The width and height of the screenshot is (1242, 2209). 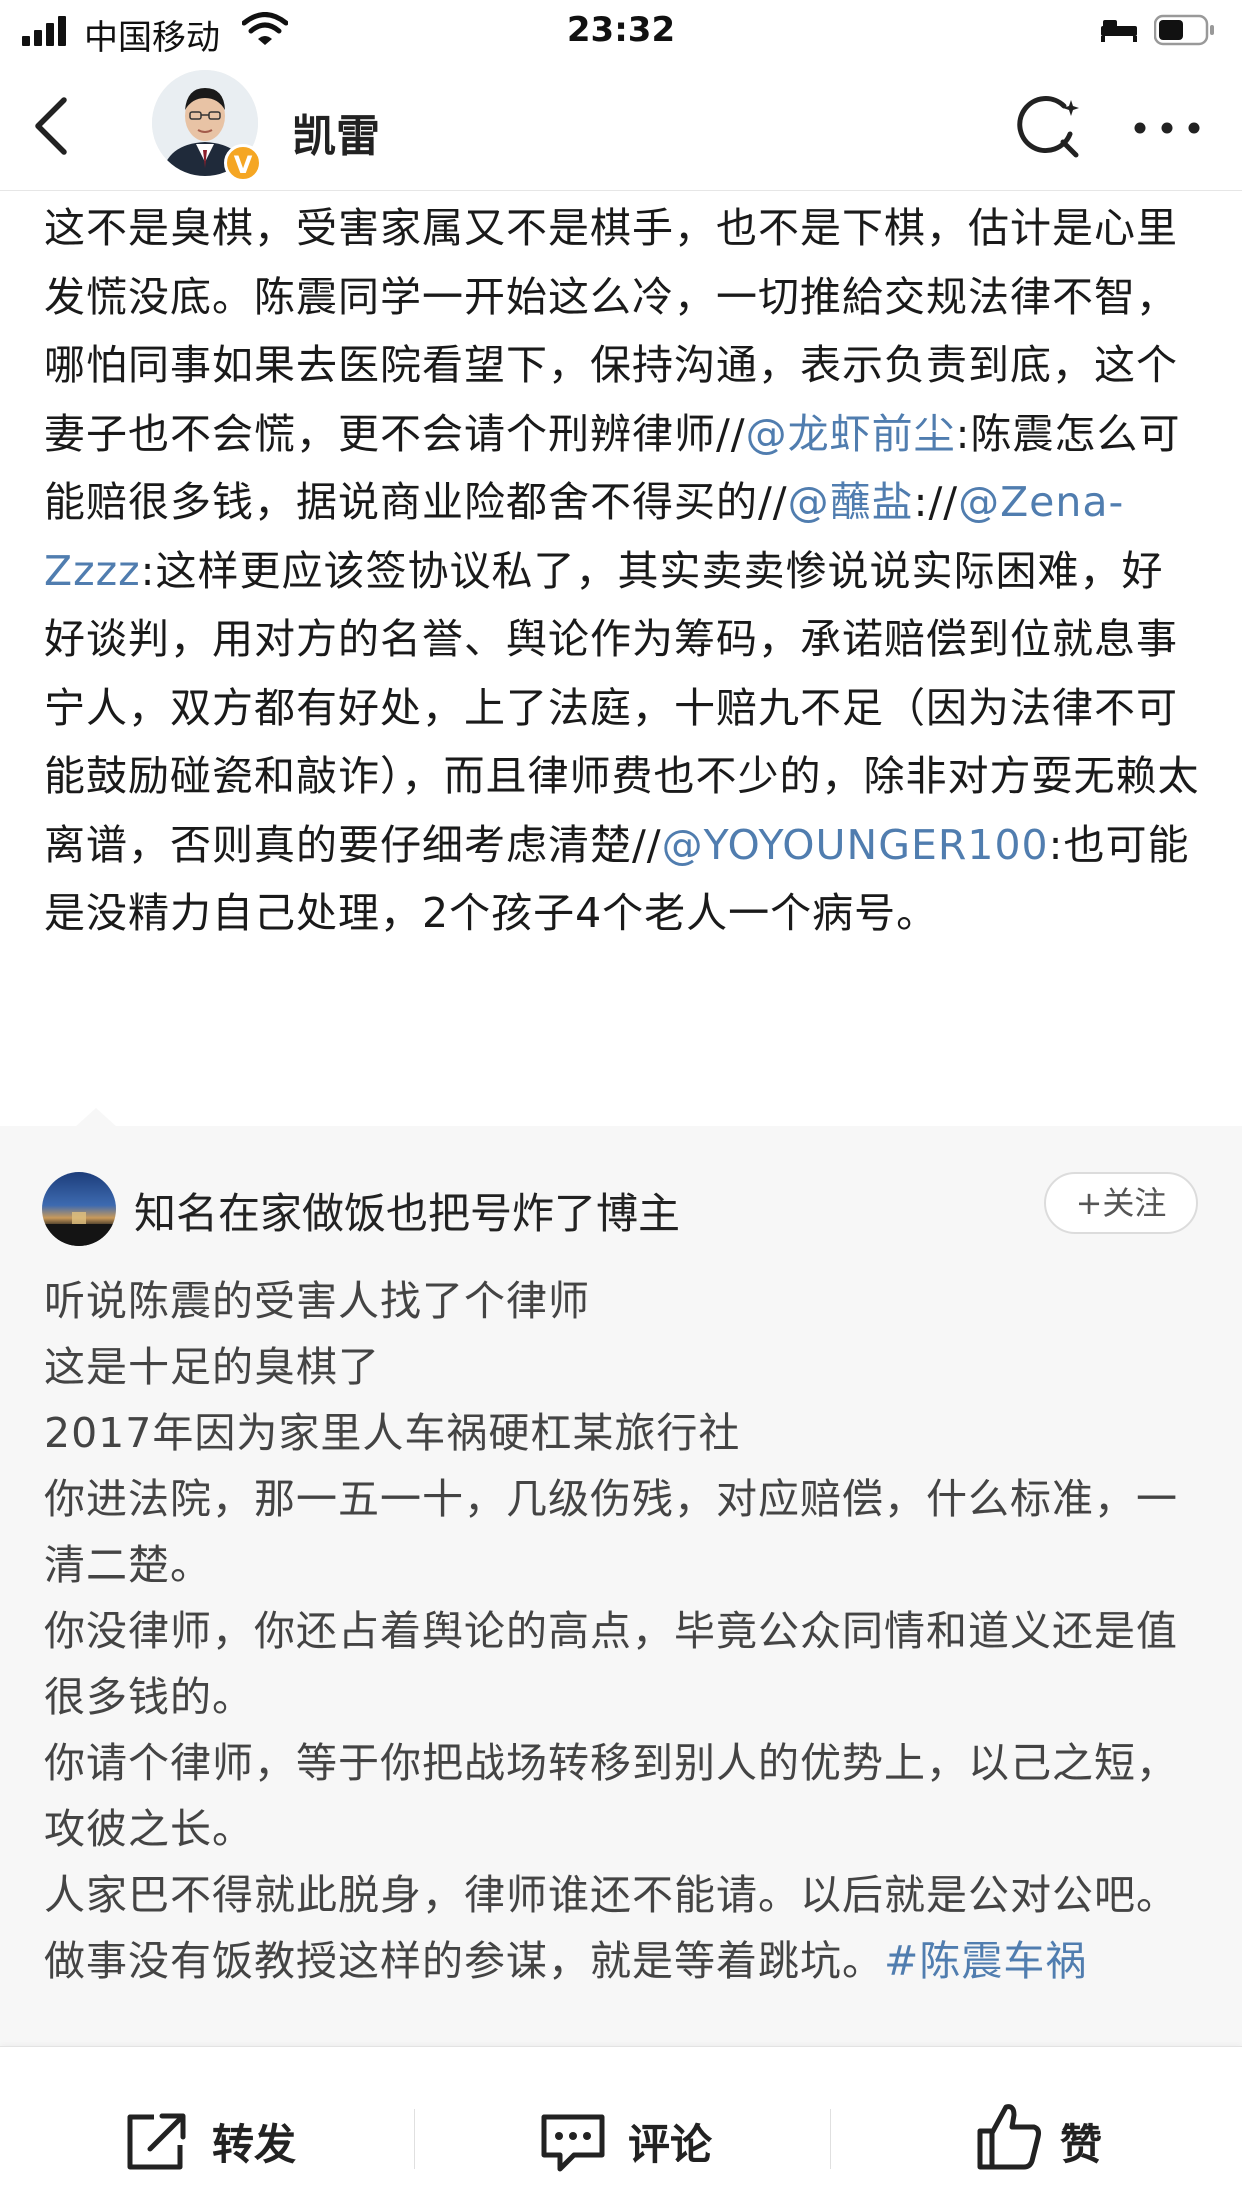 I want to click on repost-line: 听说陈震的受害人找了个律师, so click(x=317, y=1301).